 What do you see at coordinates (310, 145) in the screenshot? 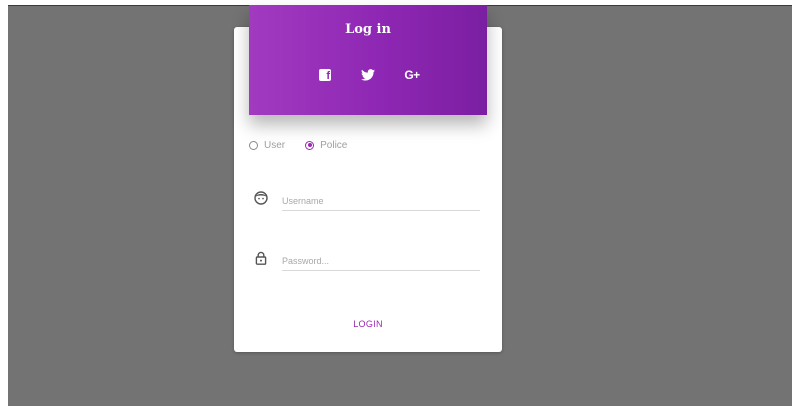
I see `police-radio` at bounding box center [310, 145].